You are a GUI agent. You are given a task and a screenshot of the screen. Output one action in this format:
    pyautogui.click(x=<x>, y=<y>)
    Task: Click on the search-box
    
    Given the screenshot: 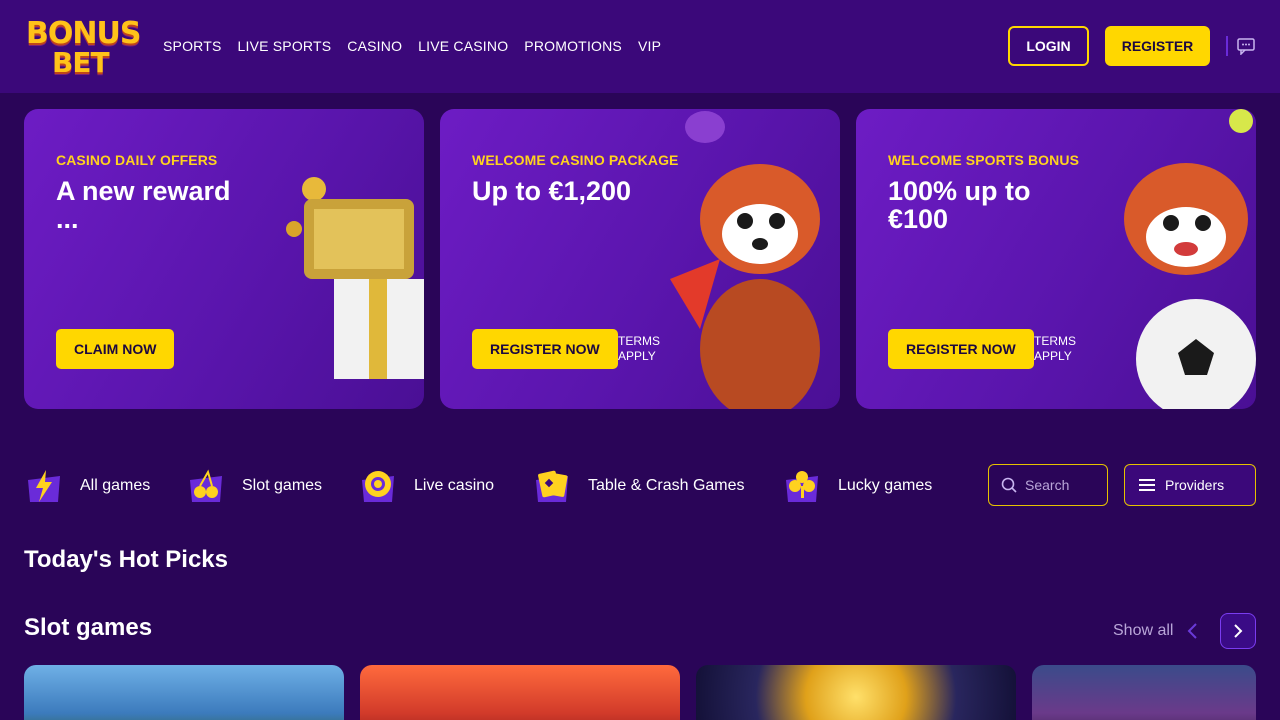 What is the action you would take?
    pyautogui.click(x=1048, y=485)
    